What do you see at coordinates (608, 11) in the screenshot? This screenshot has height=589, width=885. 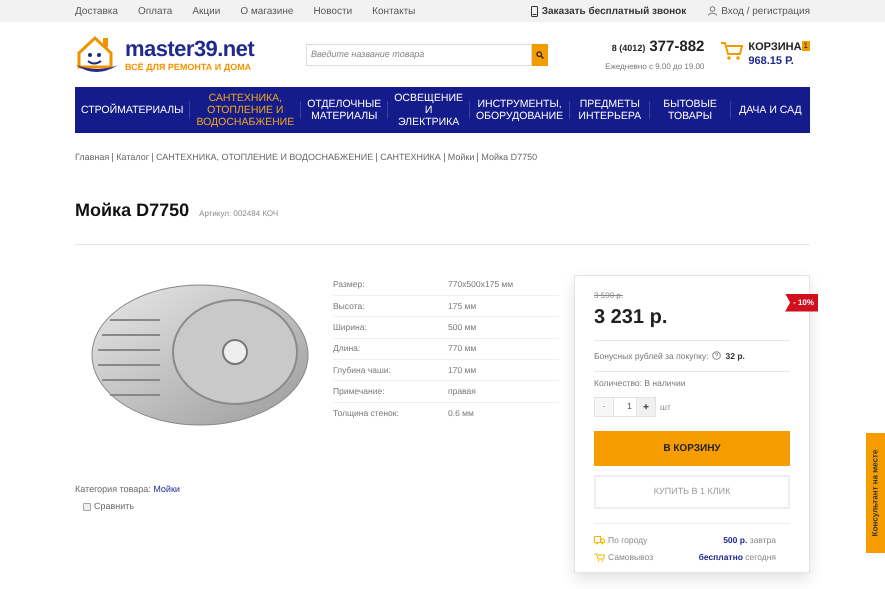 I see `callback-link: Заказать бесплатный звонок` at bounding box center [608, 11].